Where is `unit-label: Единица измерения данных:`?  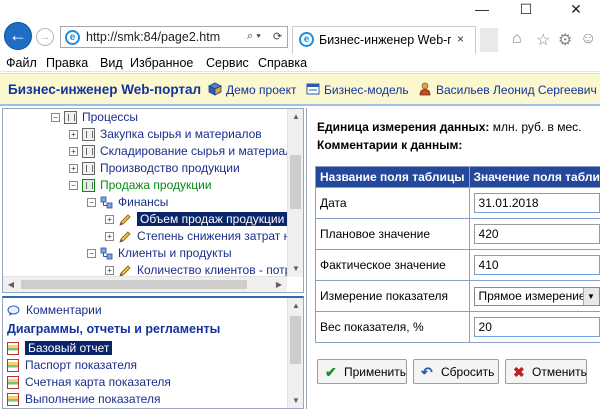 unit-label: Единица измерения данных: is located at coordinates (403, 127).